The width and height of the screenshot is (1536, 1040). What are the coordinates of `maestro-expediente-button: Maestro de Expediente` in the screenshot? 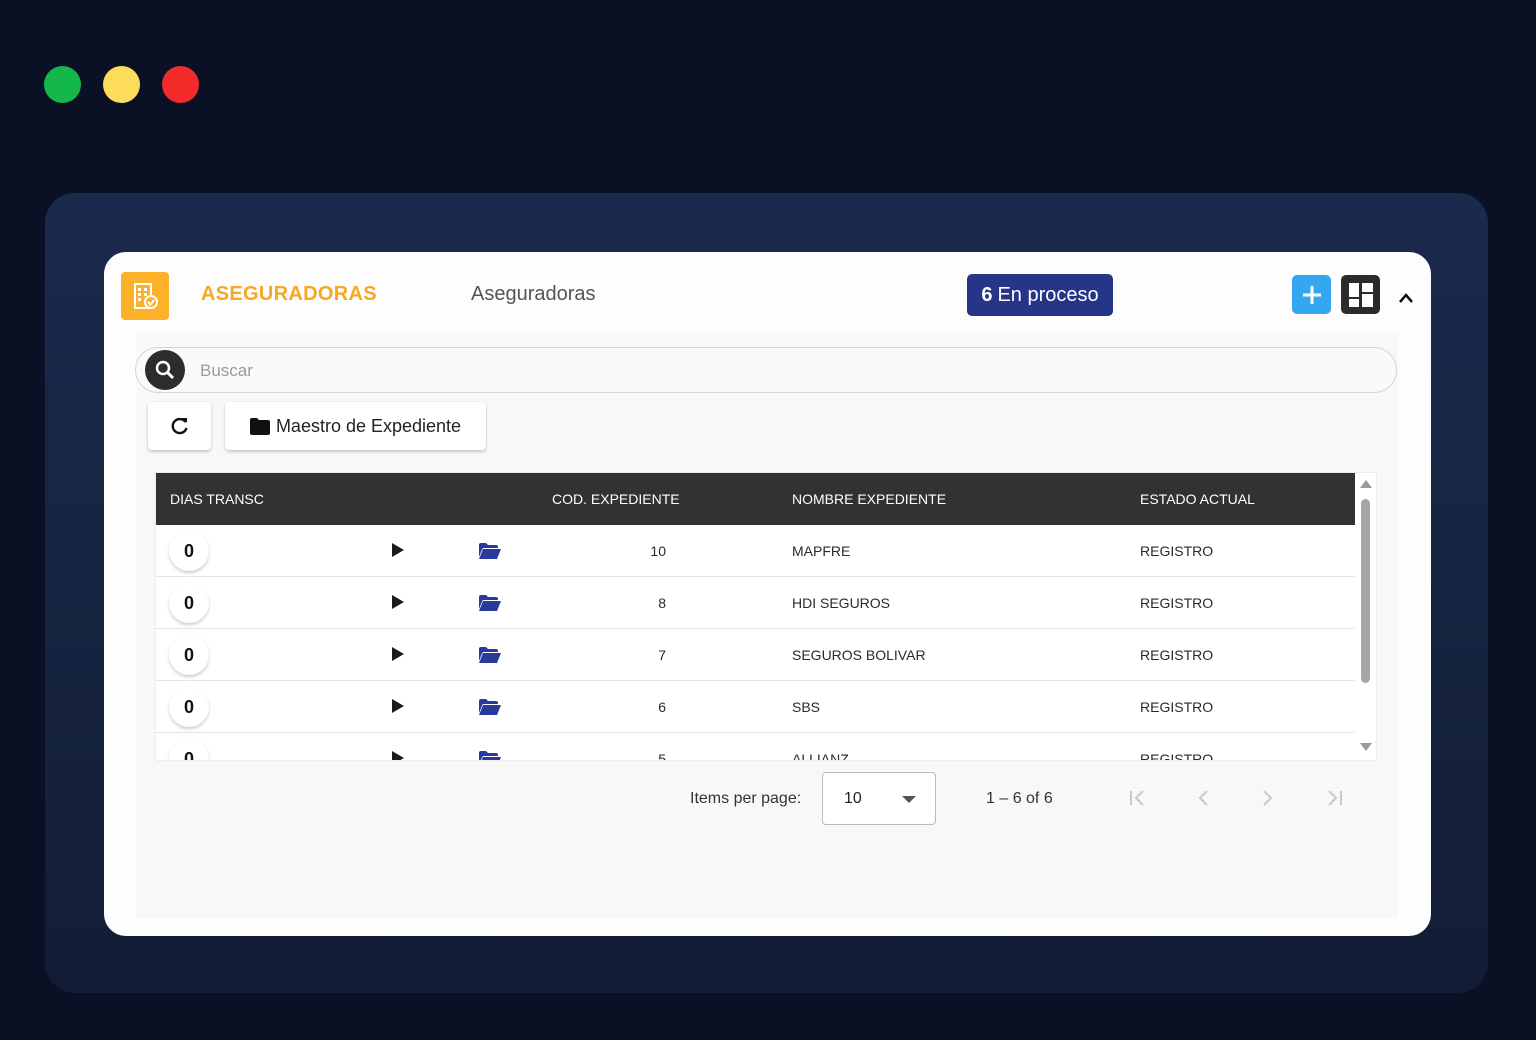 It's located at (355, 426).